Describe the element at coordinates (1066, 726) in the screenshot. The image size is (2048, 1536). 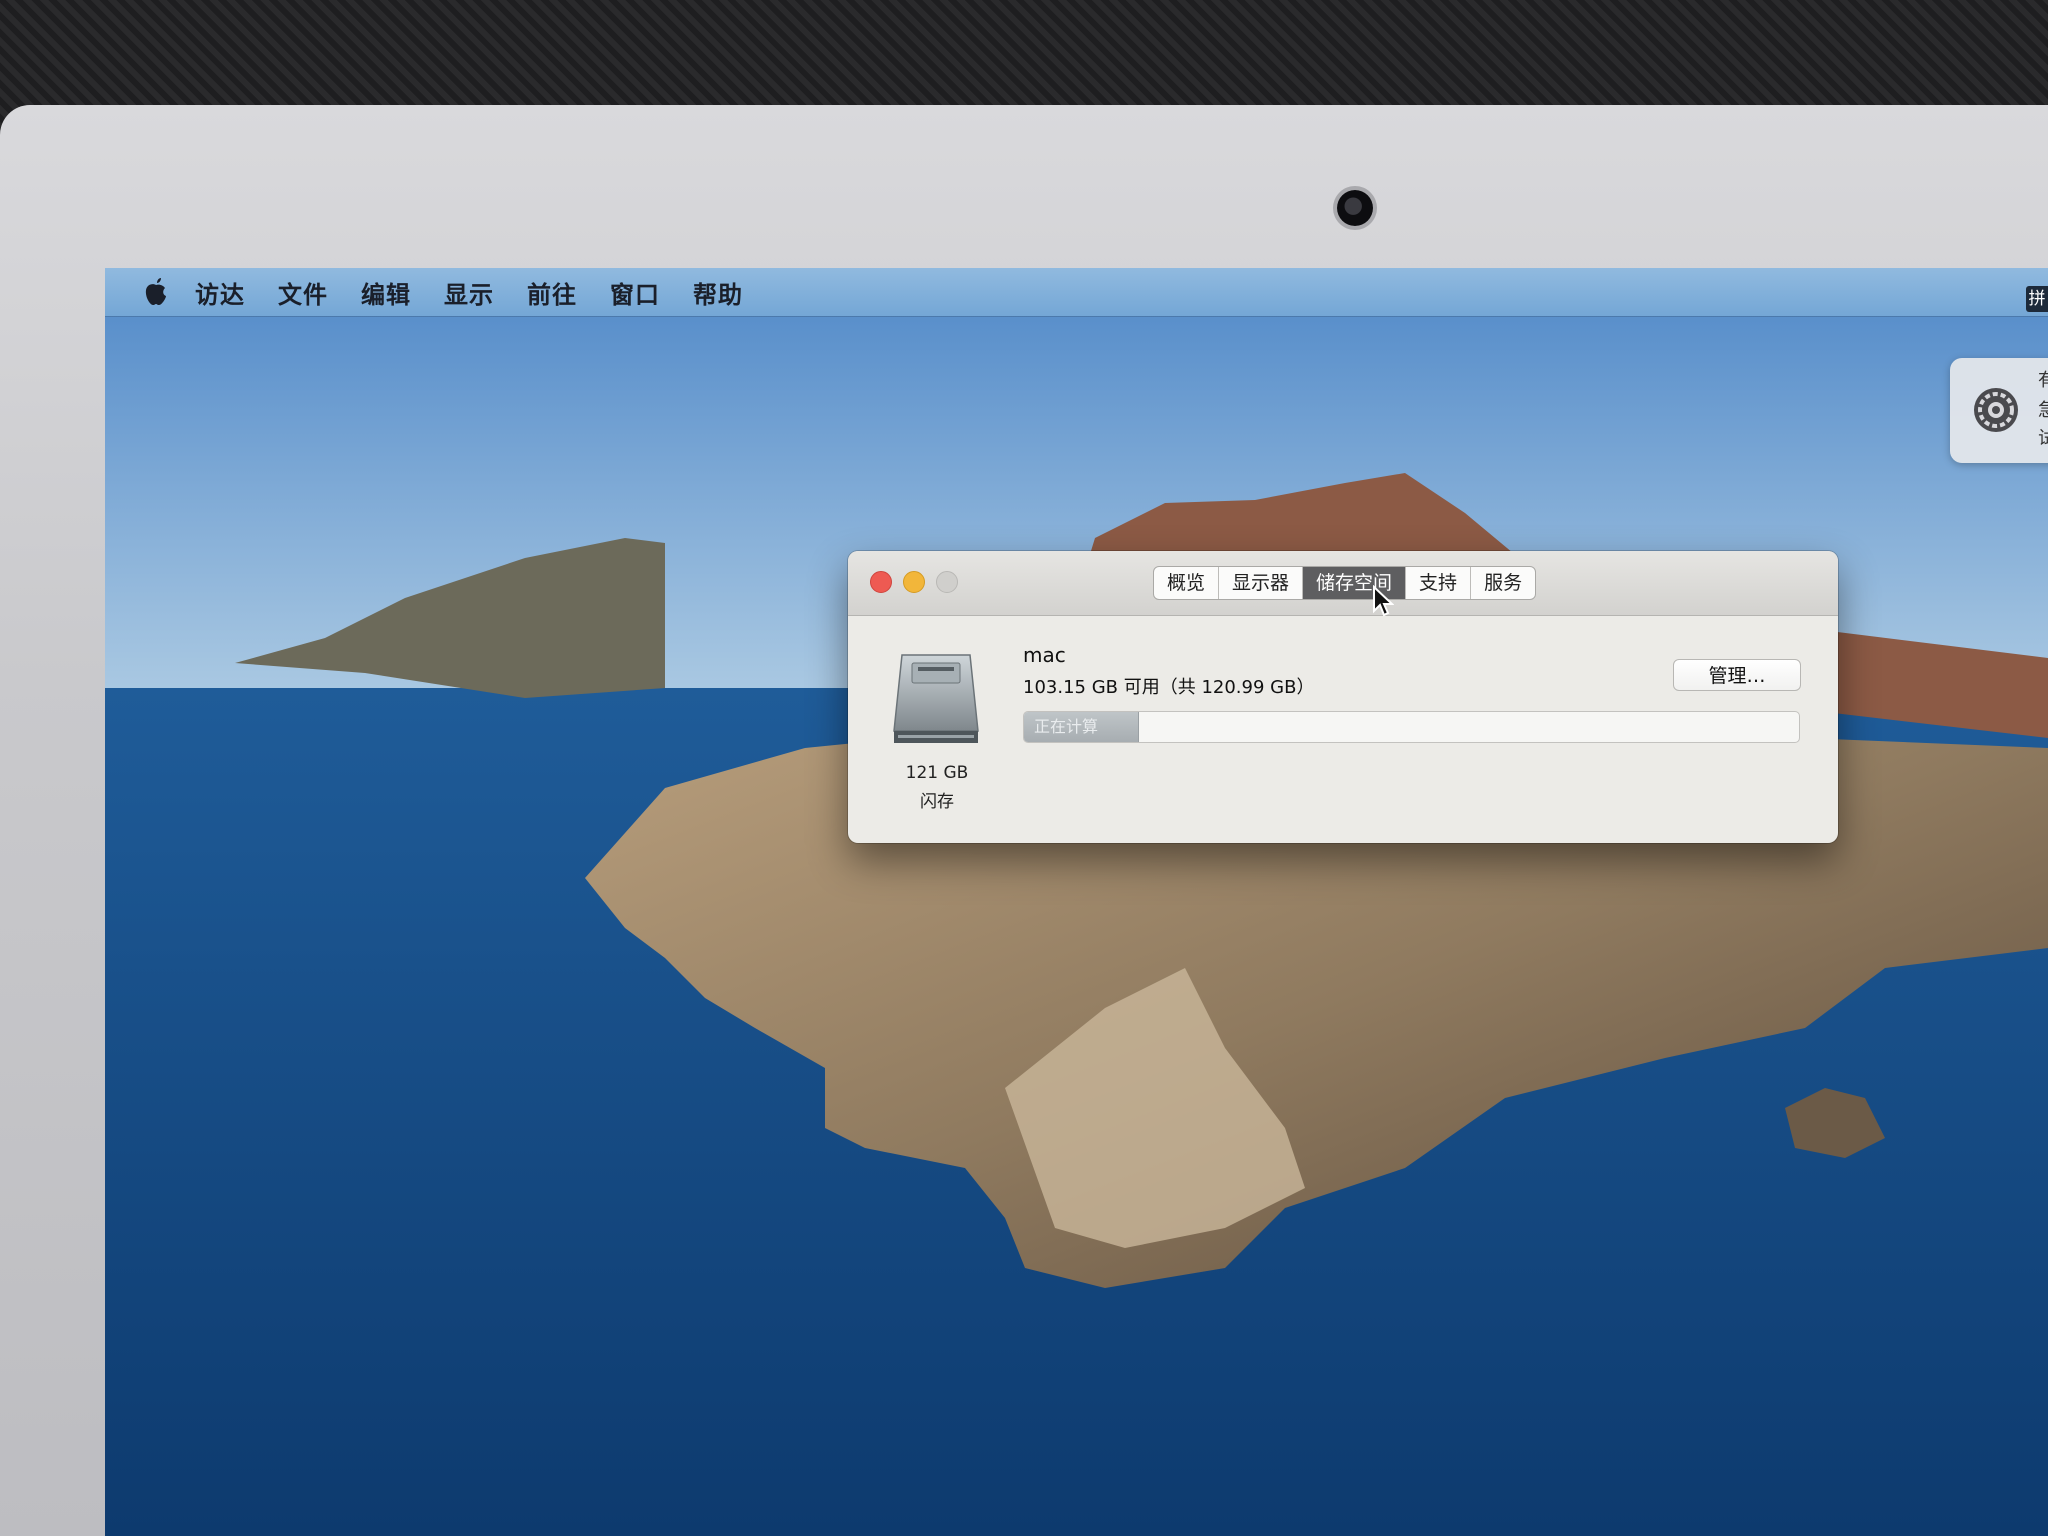
I see `storage-bar-label: 正在计算` at that location.